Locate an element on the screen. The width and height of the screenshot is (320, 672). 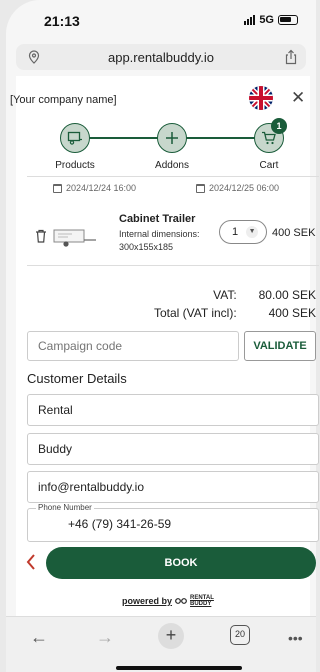
dimensions-label: Internal dimensions: is located at coordinates (159, 234).